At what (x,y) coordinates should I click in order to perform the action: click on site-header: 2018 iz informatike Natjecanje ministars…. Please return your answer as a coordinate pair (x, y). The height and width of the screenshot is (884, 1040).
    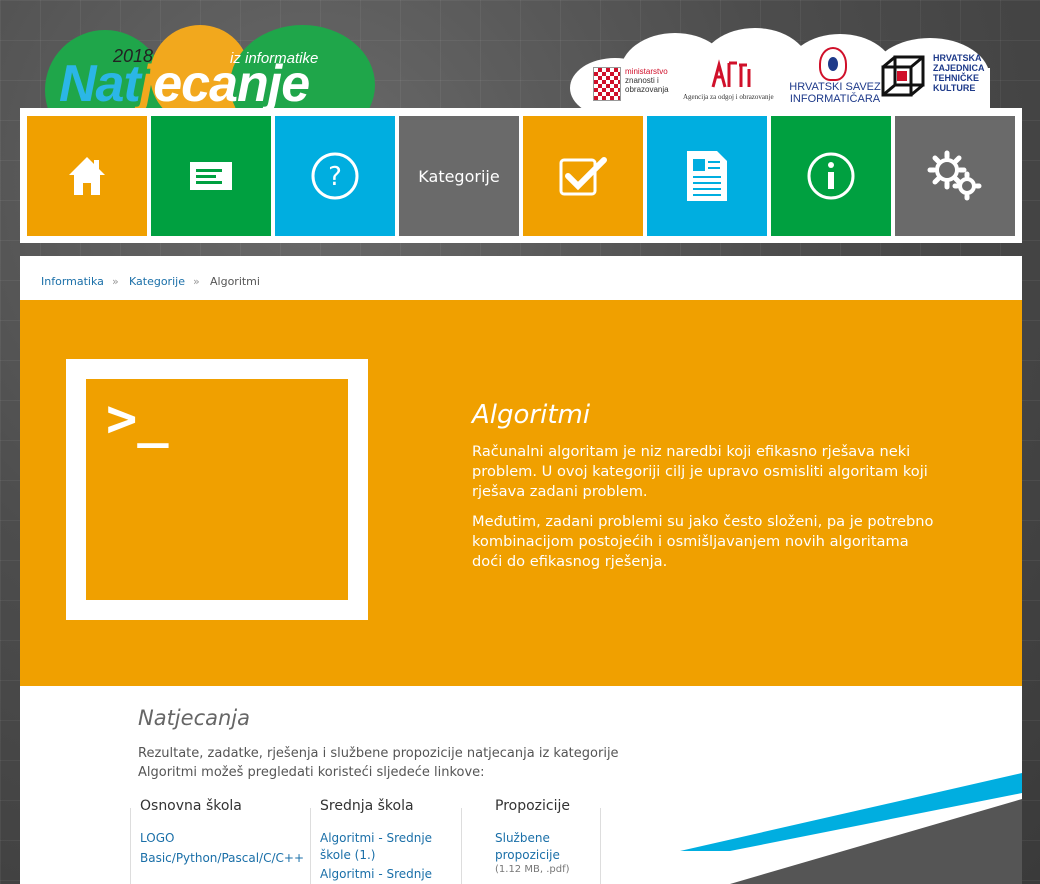
    Looking at the image, I should click on (520, 59).